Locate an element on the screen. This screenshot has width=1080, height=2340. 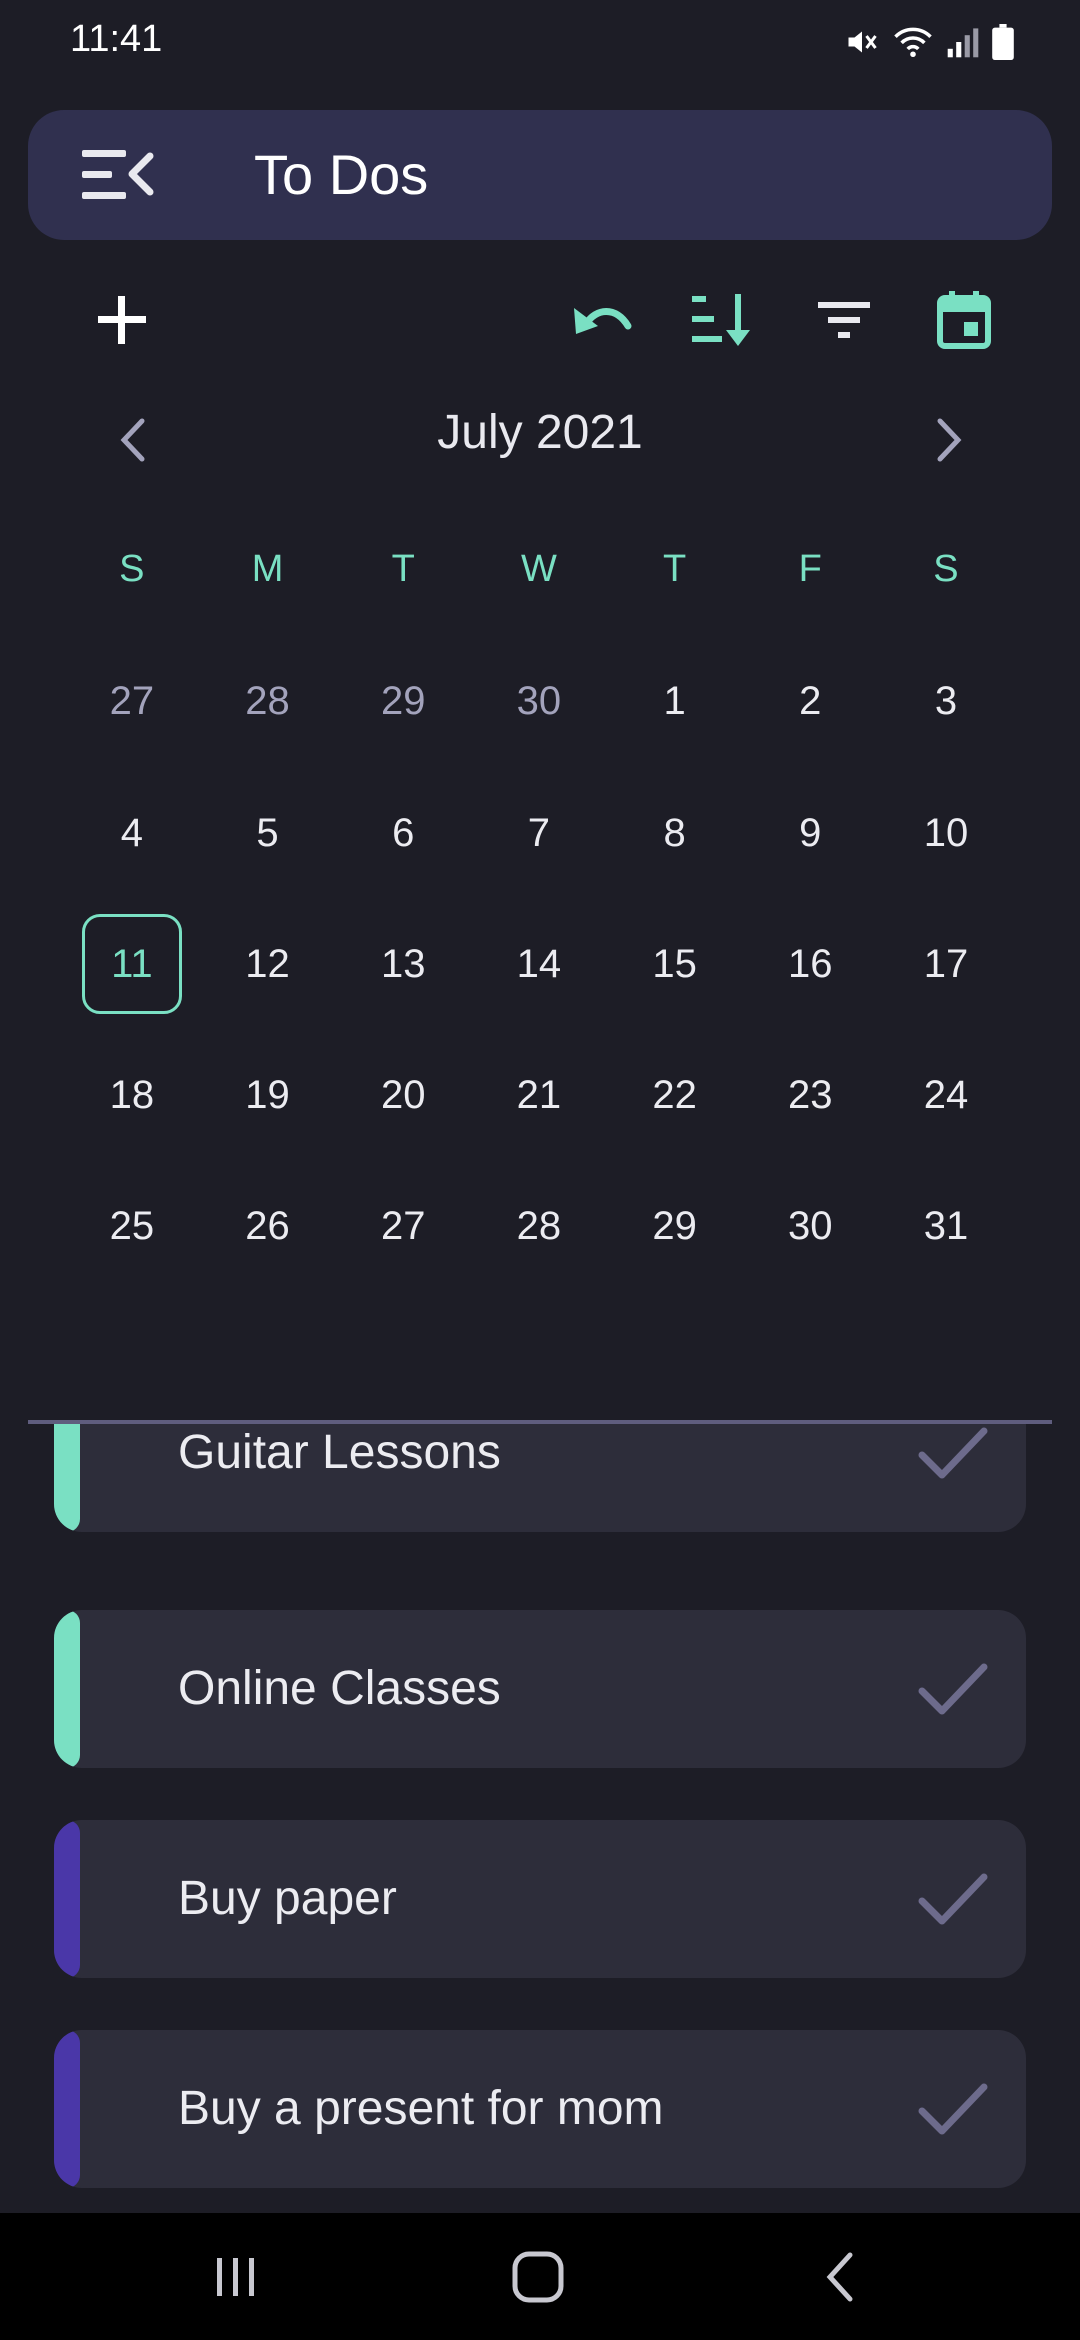
status-bar: 11:41 is located at coordinates (540, 42).